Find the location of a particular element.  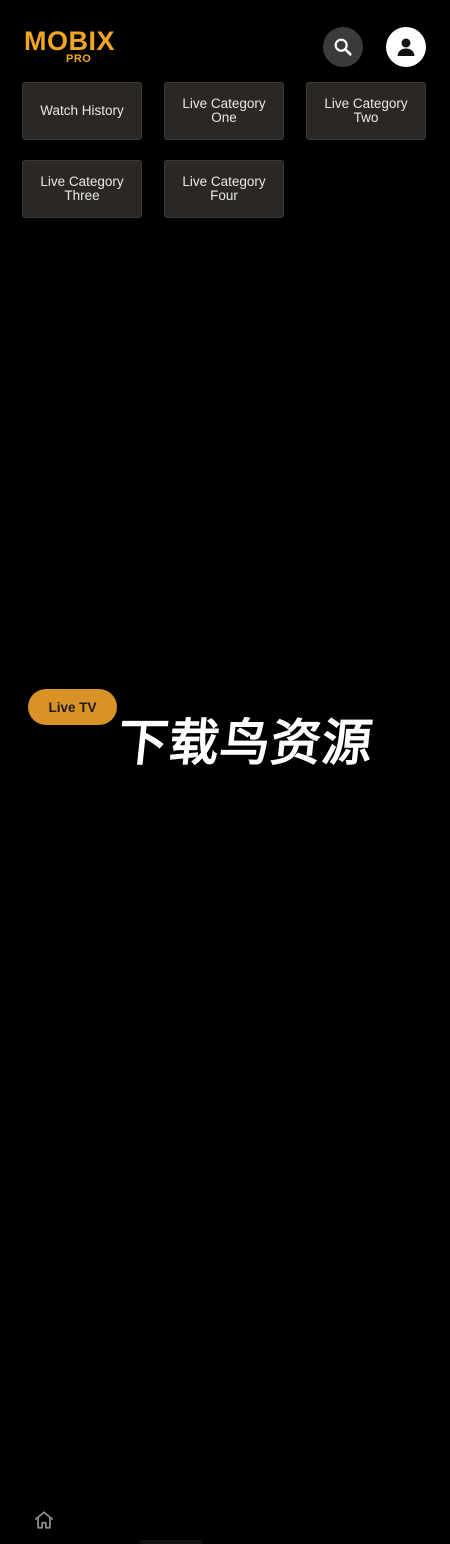

category-tile-watch-history: Watch History is located at coordinates (82, 111).